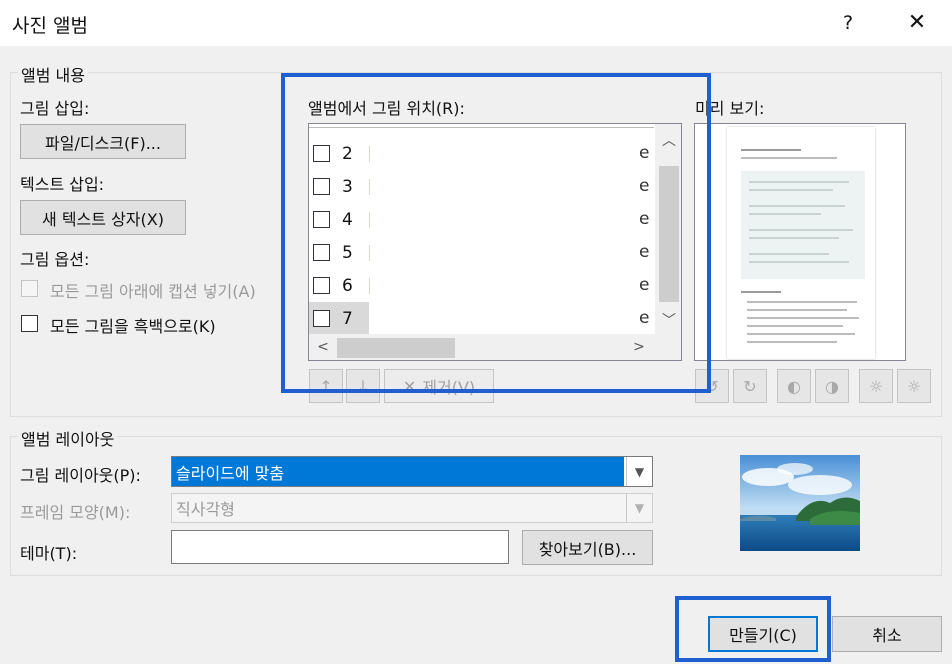 This screenshot has height=664, width=952. I want to click on title-bar, so click(476, 23).